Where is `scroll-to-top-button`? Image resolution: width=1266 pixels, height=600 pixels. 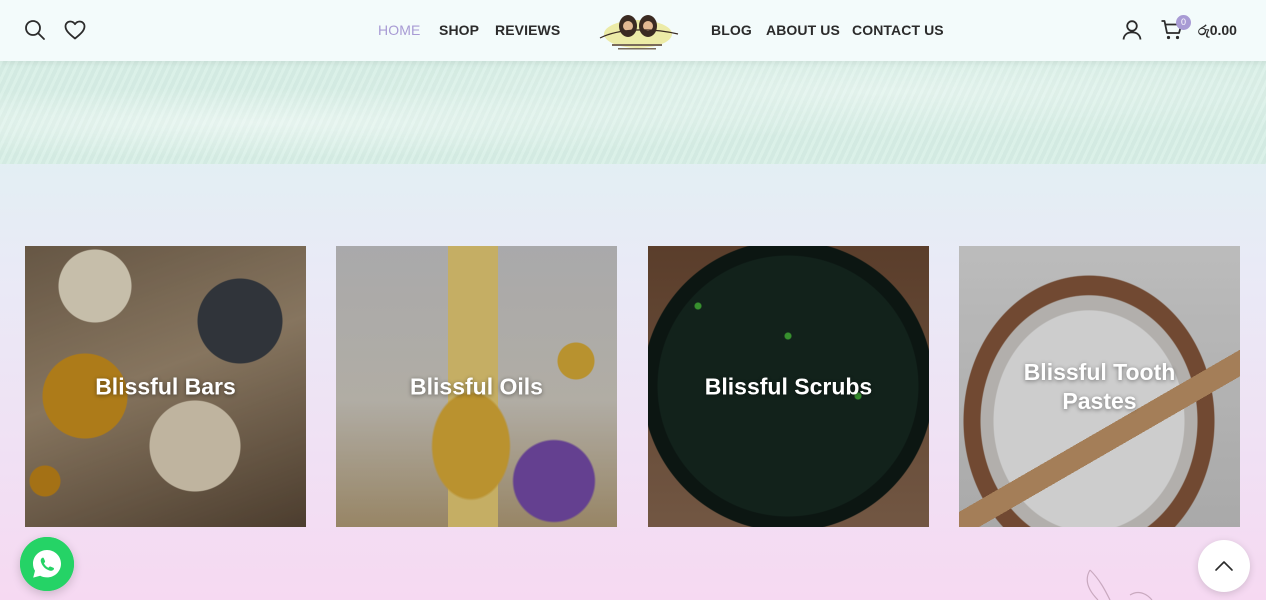
scroll-to-top-button is located at coordinates (1224, 566).